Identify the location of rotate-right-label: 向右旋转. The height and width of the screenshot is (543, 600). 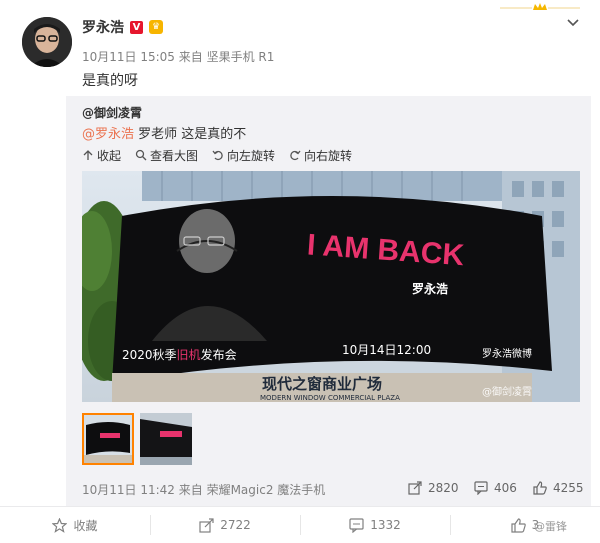
(328, 155).